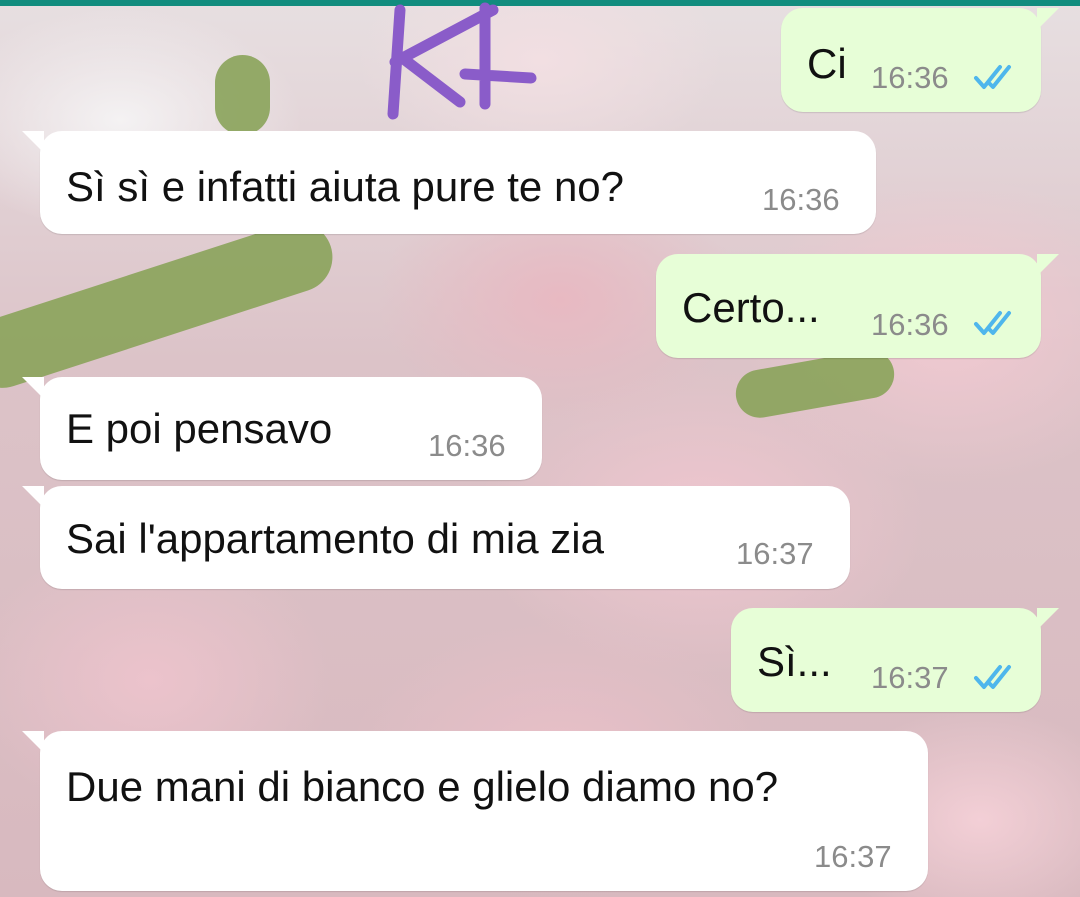 The width and height of the screenshot is (1080, 897). Describe the element at coordinates (827, 63) in the screenshot. I see `message-text: Ci` at that location.